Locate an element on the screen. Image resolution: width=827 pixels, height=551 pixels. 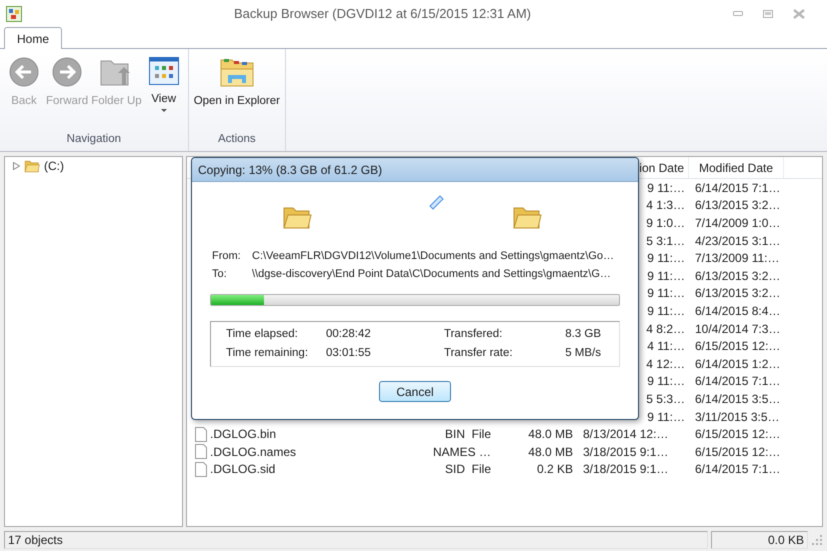
column-header: Modified Date is located at coordinates (736, 167).